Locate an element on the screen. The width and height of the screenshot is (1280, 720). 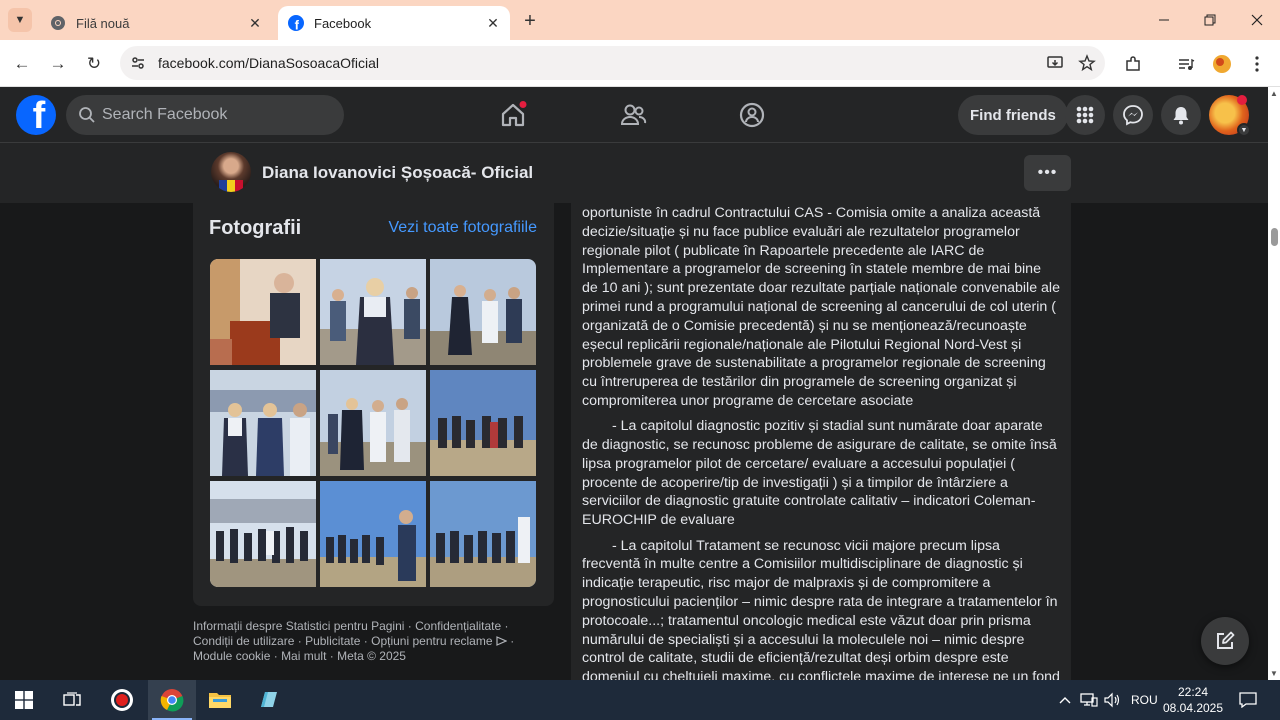
plus-icon: + is located at coordinates (530, 20).